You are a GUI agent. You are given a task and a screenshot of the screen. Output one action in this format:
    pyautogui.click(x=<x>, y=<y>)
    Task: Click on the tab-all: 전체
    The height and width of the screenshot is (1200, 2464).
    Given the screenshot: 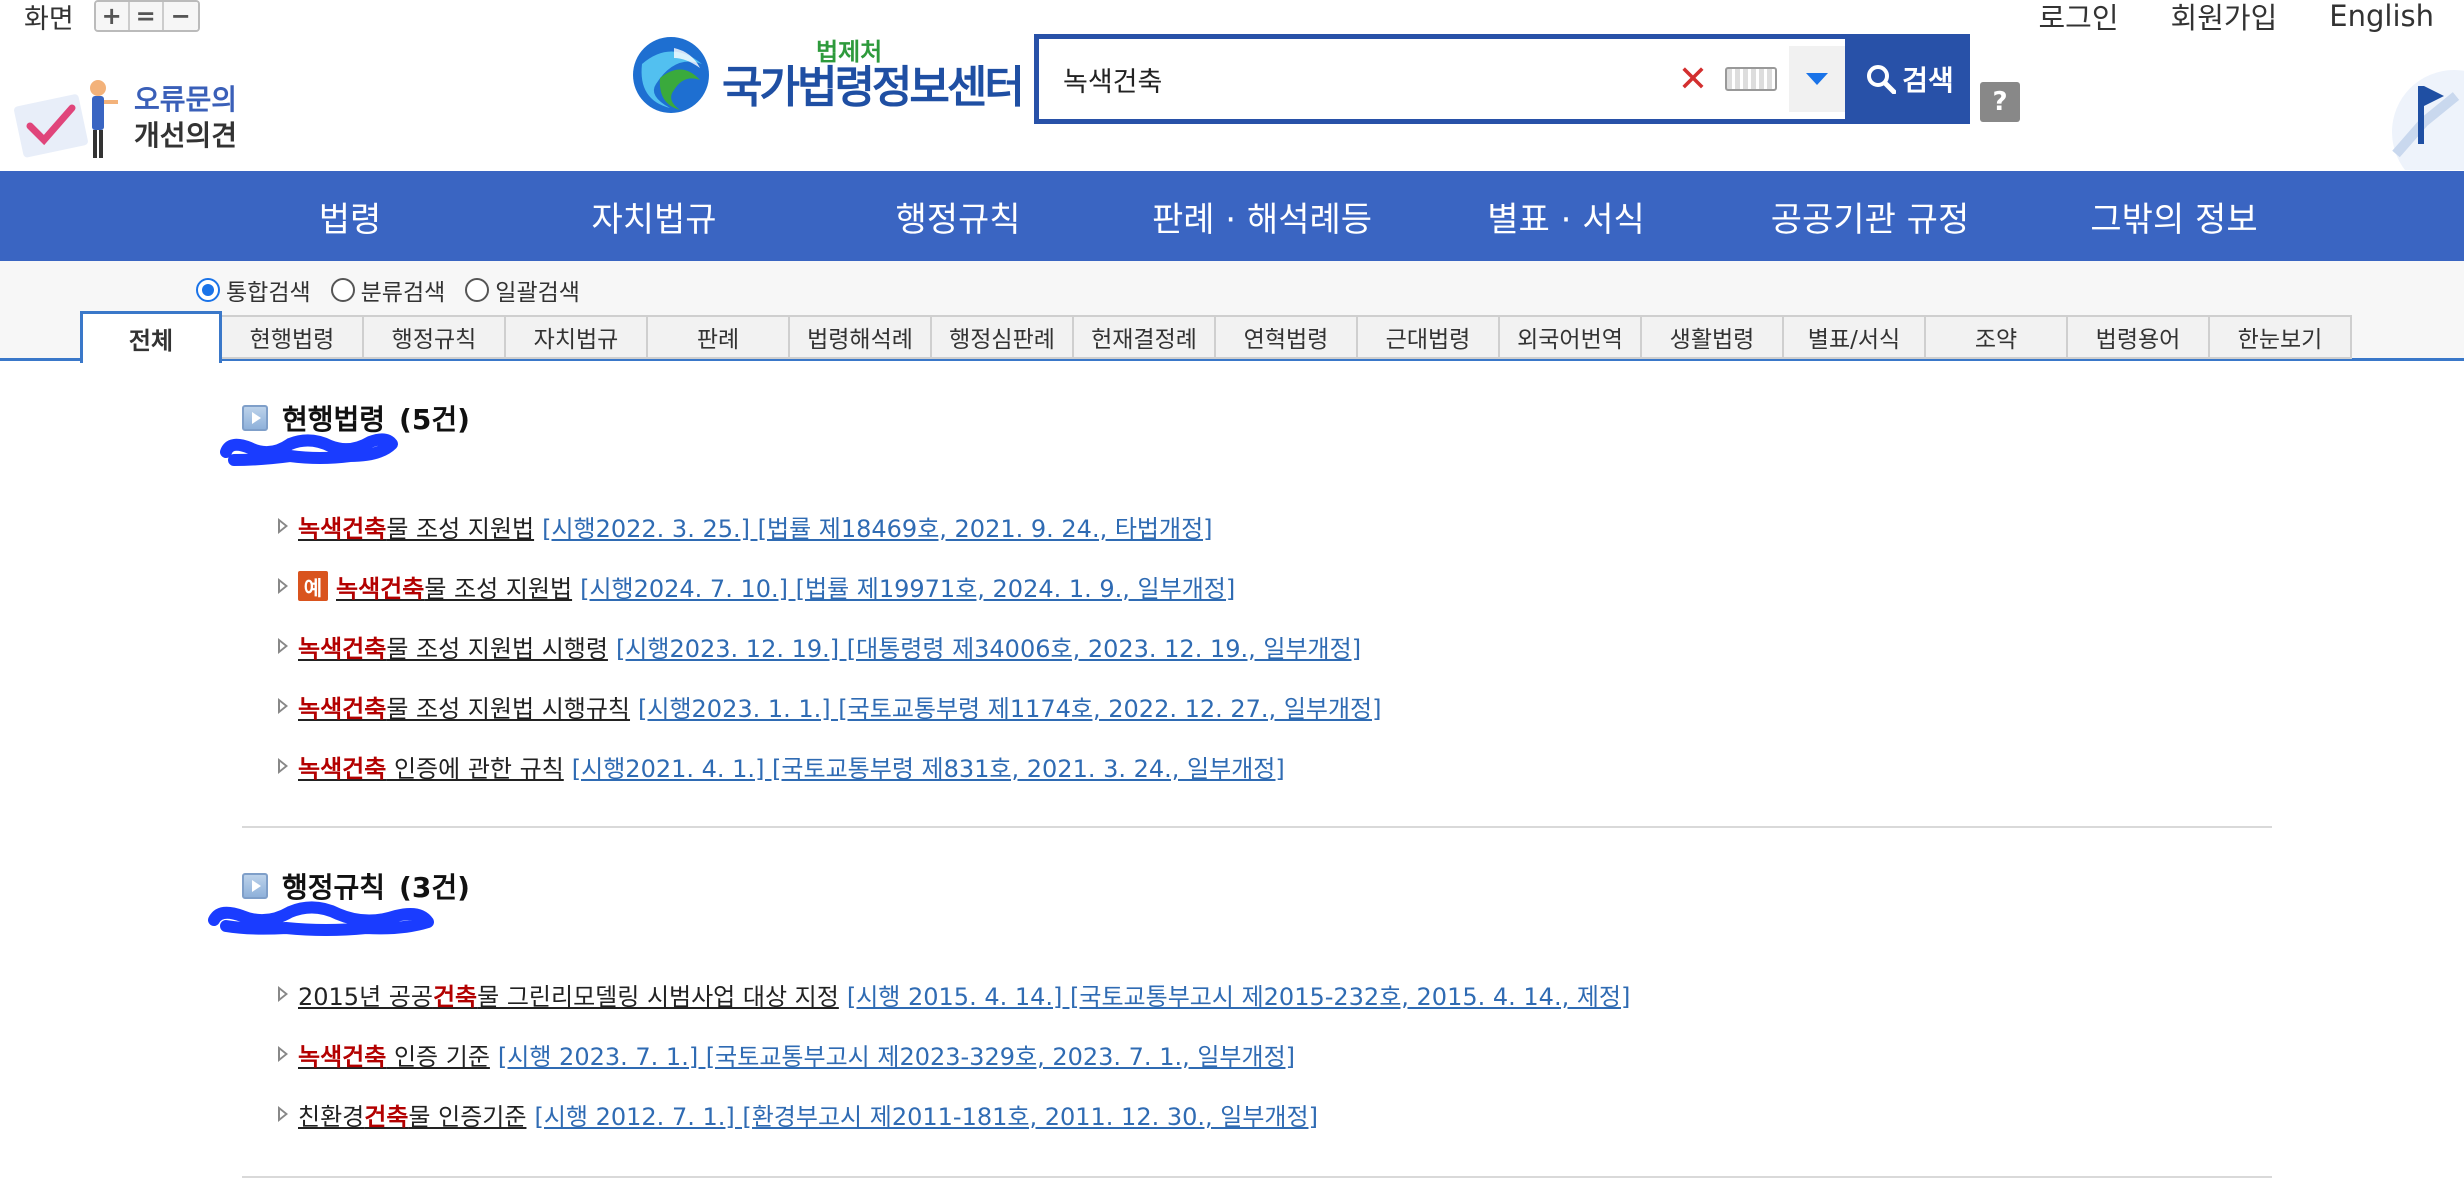 What is the action you would take?
    pyautogui.click(x=151, y=337)
    